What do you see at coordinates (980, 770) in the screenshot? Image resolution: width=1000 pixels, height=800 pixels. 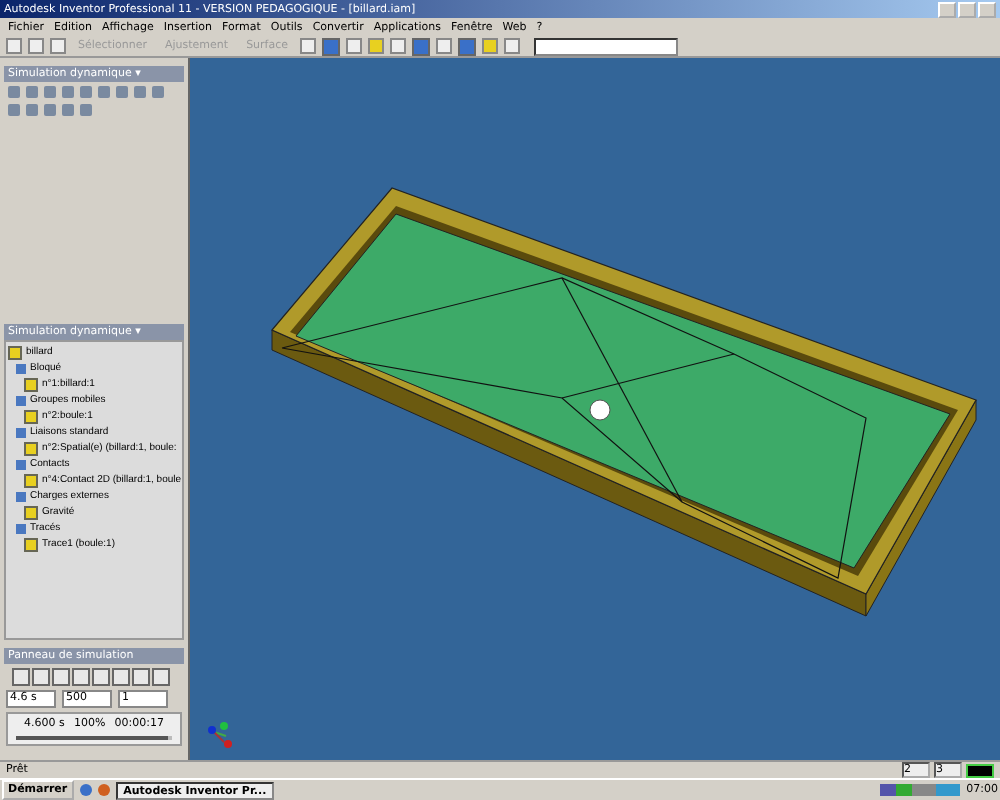 I see `color-swatch` at bounding box center [980, 770].